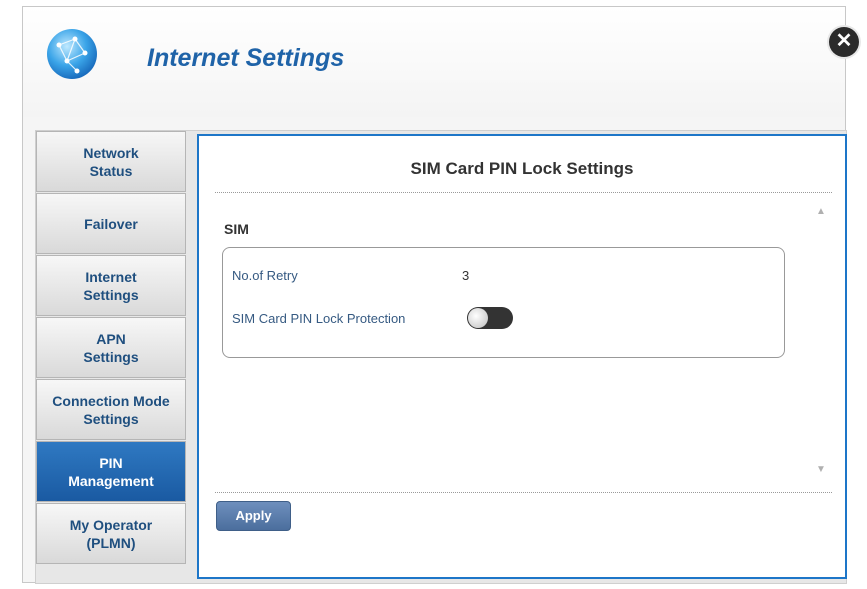  What do you see at coordinates (466, 275) in the screenshot?
I see `retry-value: 3` at bounding box center [466, 275].